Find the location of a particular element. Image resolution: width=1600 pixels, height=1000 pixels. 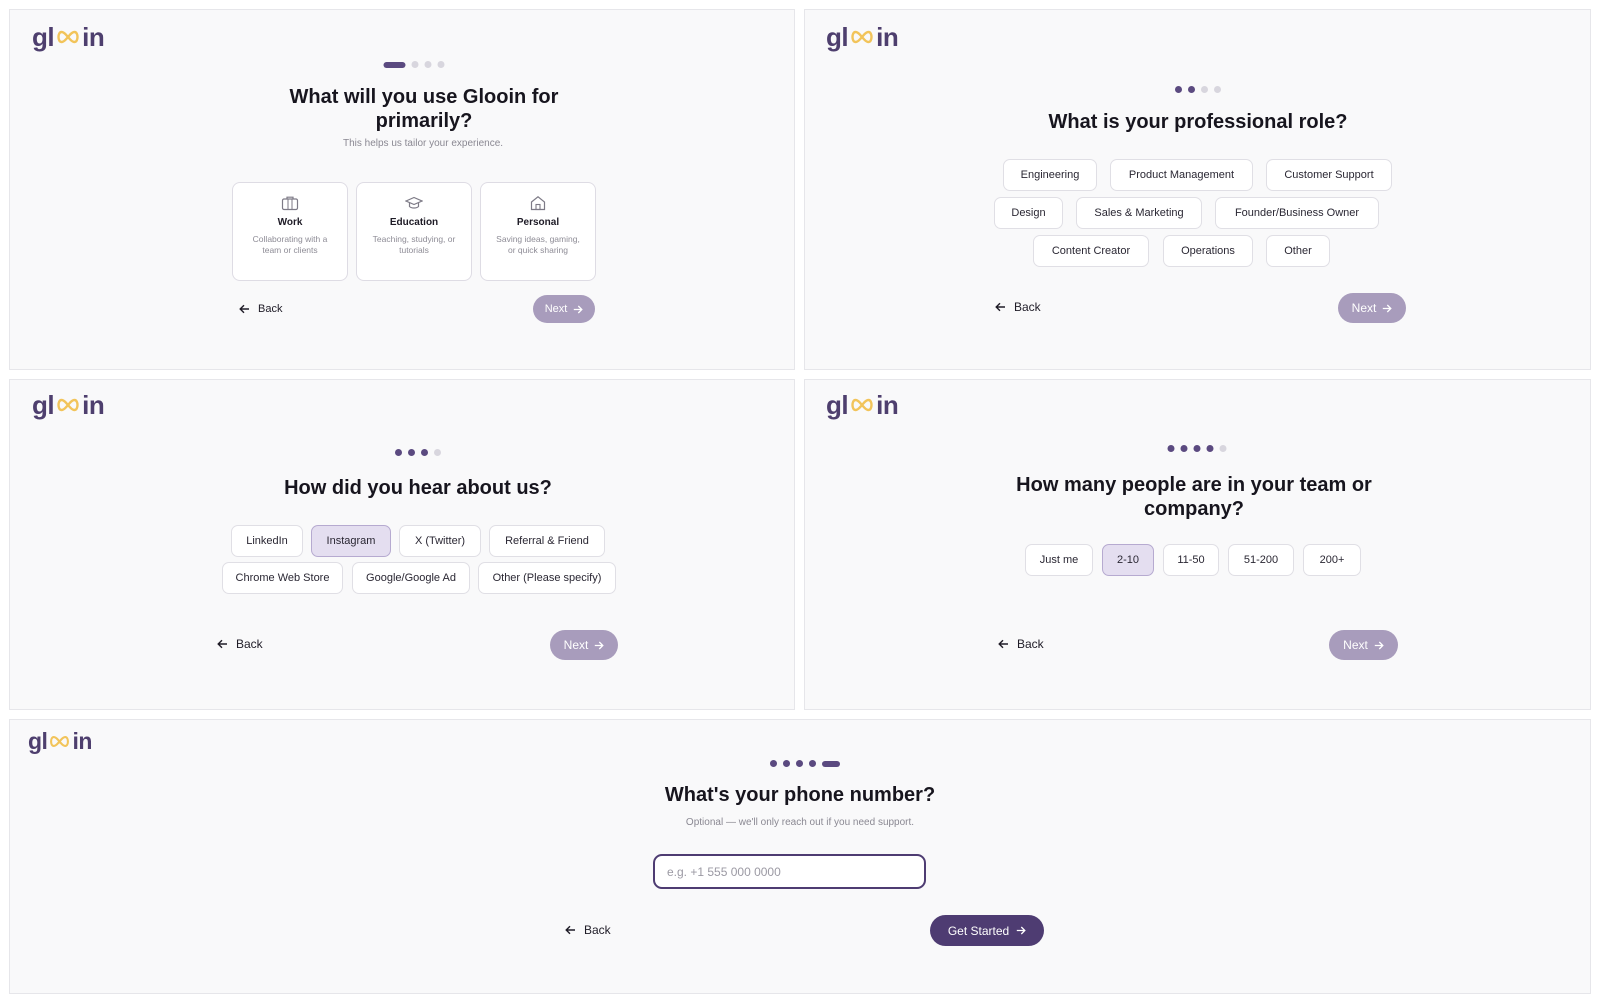

role-option-customer-support: Customer Support is located at coordinates (1329, 175).